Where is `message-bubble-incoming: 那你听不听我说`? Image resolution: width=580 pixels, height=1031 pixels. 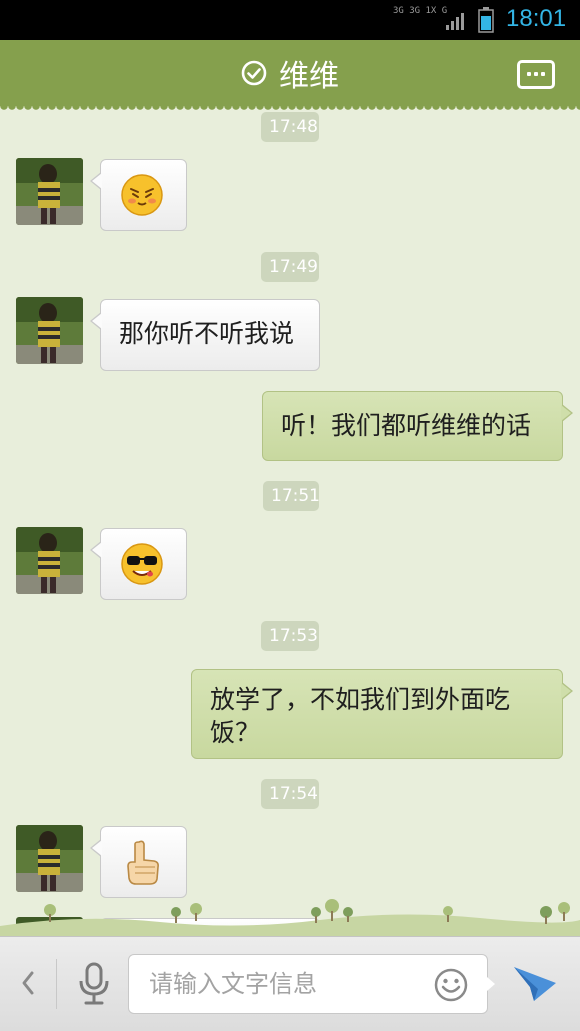 message-bubble-incoming: 那你听不听我说 is located at coordinates (205, 335).